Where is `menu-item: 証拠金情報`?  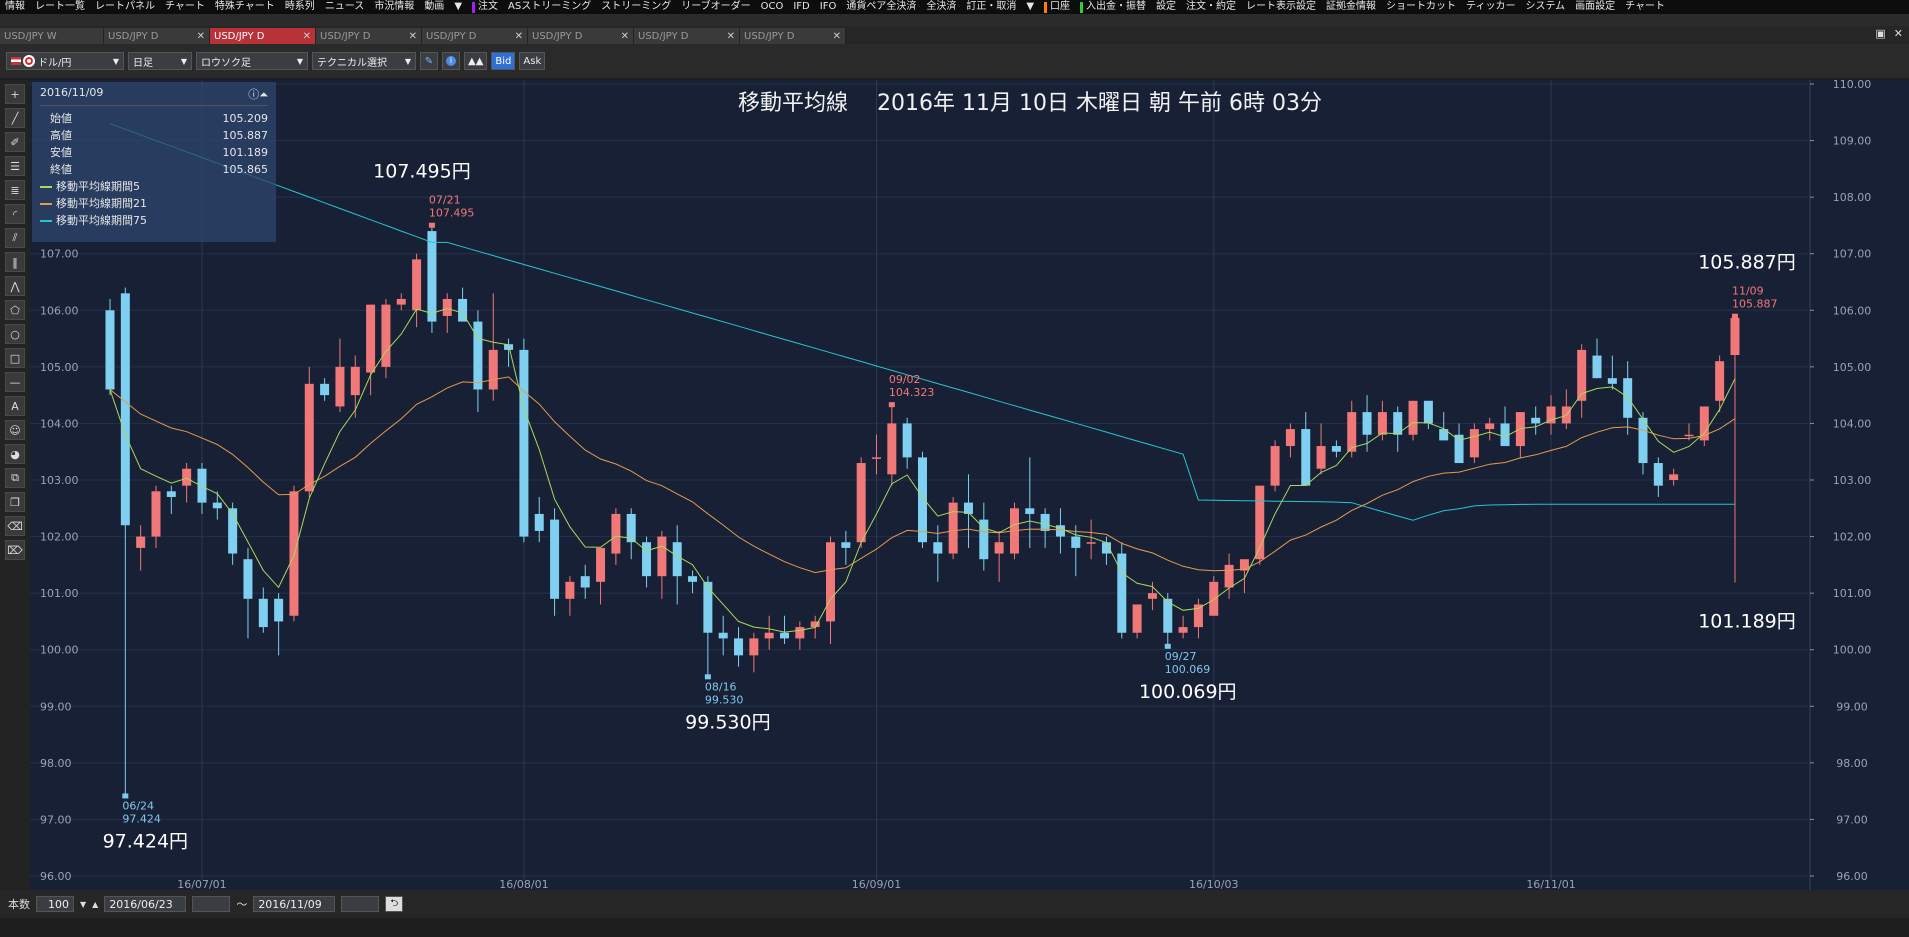 menu-item: 証拠金情報 is located at coordinates (1351, 7).